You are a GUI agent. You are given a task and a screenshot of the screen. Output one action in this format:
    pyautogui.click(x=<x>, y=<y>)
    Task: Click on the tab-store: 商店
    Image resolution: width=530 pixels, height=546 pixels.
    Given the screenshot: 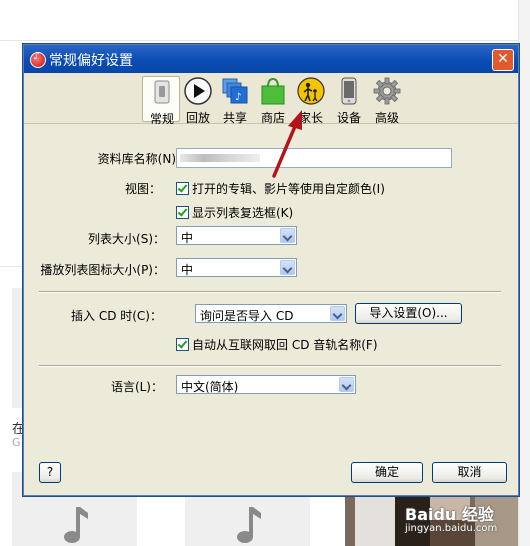 What is the action you would take?
    pyautogui.click(x=273, y=100)
    